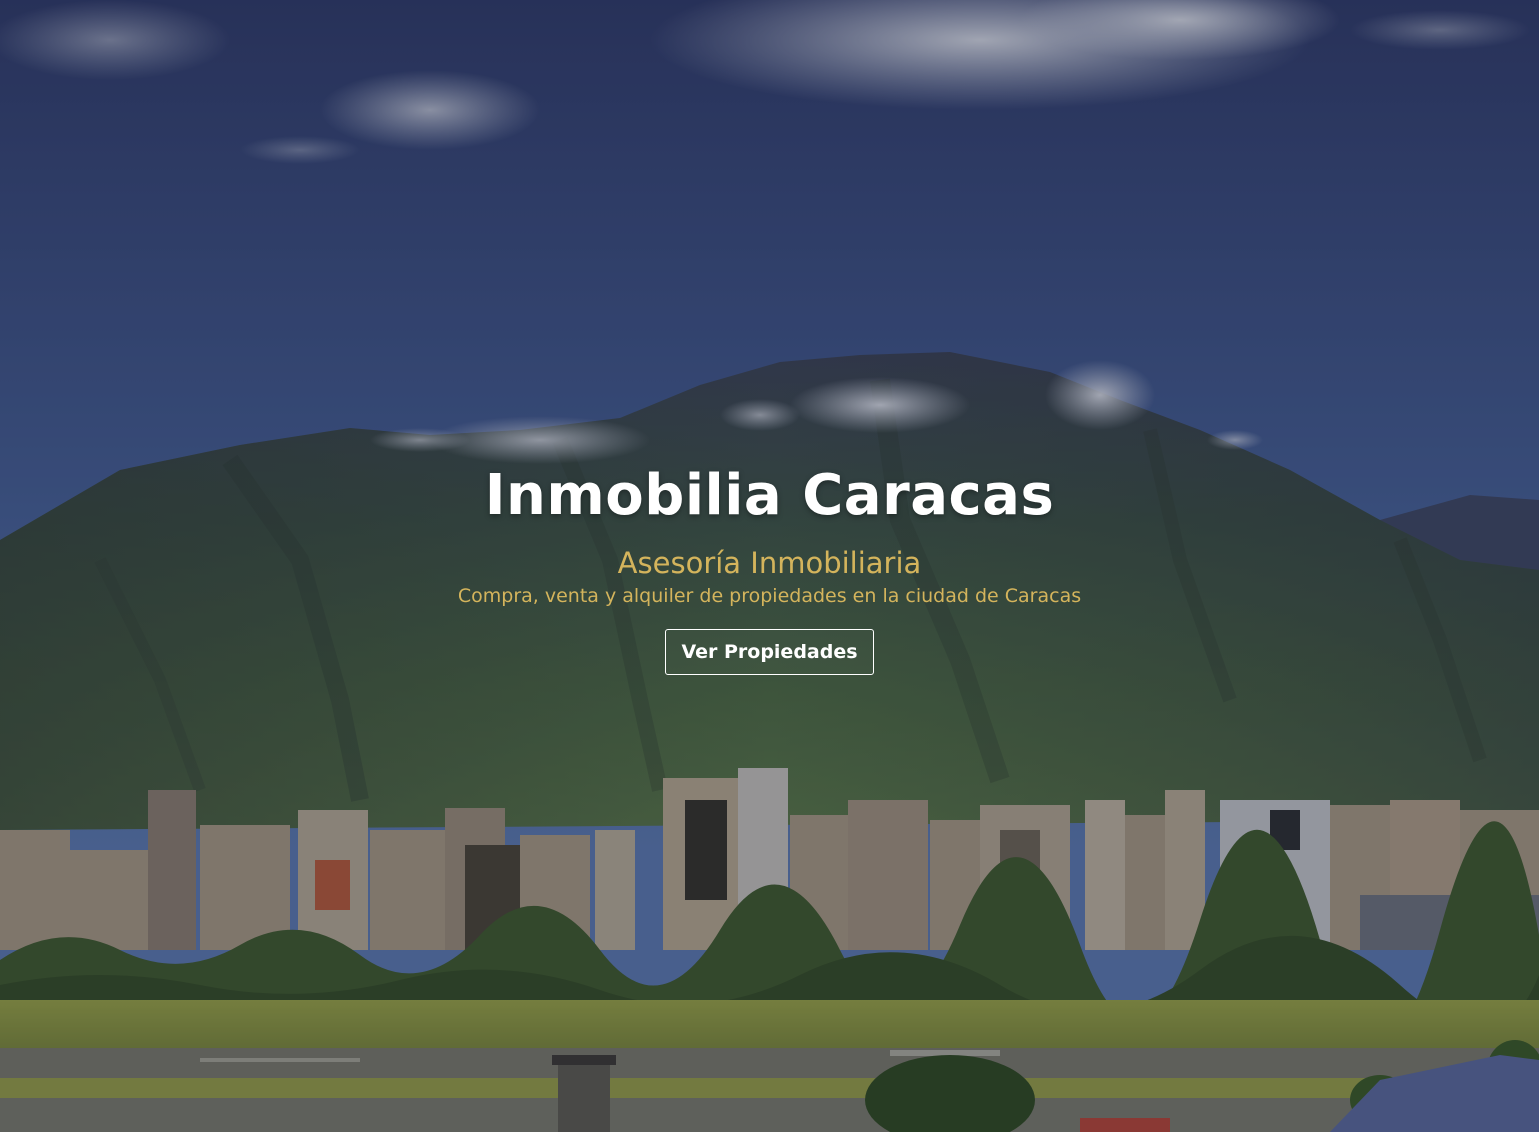  What do you see at coordinates (769, 563) in the screenshot?
I see `hero-subtitle: Asesoría Inmobiliaria` at bounding box center [769, 563].